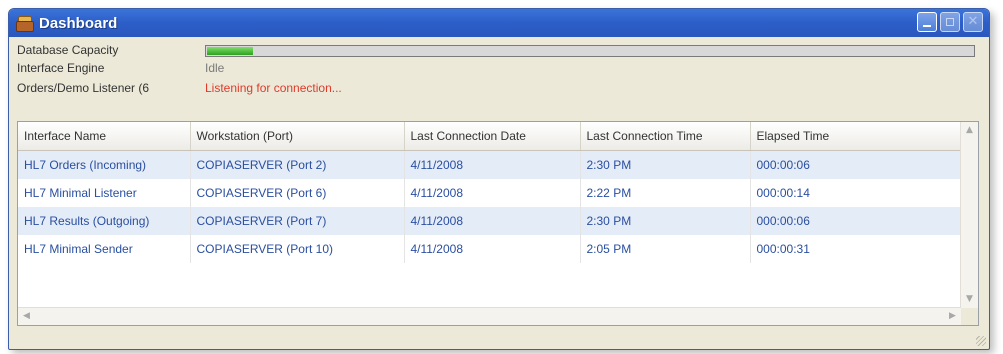 The height and width of the screenshot is (354, 1003). I want to click on interface-name-cell: HL7 Minimal Listener, so click(104, 193).